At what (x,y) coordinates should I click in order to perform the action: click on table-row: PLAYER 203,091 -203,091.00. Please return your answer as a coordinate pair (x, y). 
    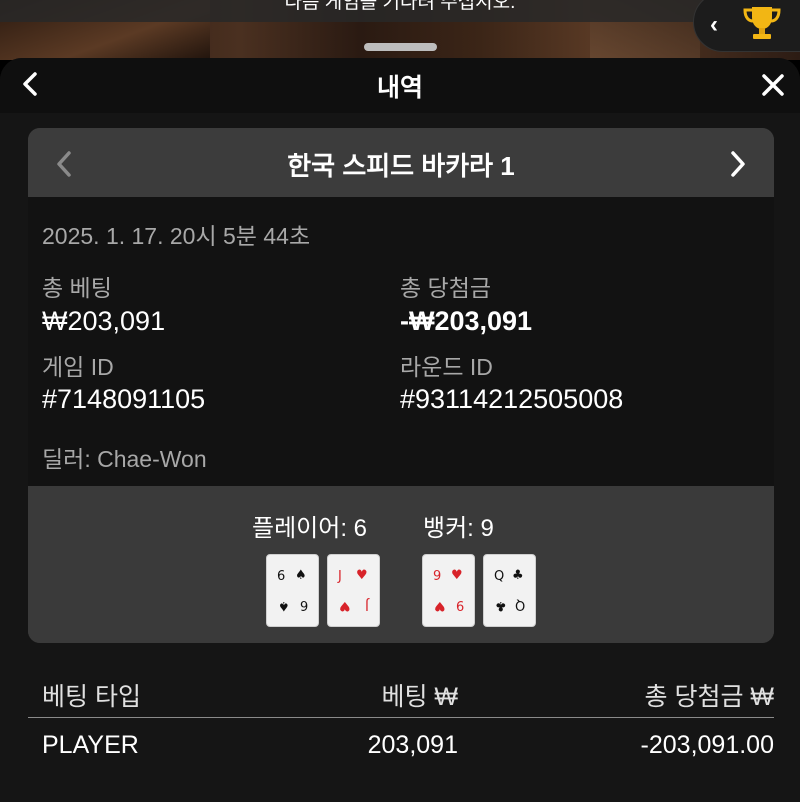
    Looking at the image, I should click on (401, 747).